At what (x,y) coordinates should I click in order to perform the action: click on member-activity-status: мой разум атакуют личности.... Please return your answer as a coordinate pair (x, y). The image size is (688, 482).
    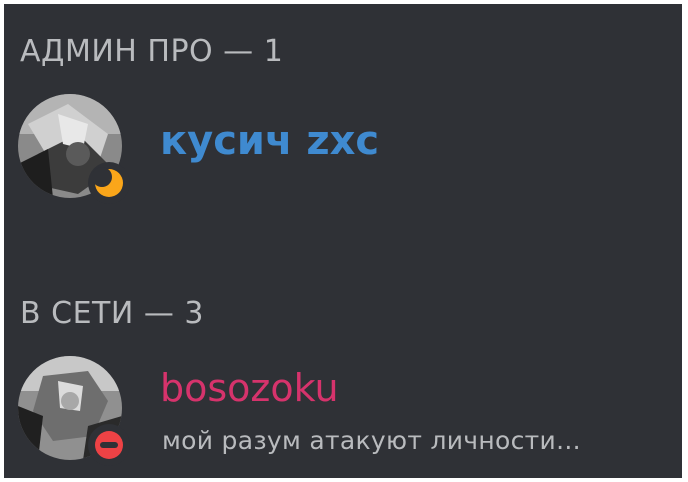
    Looking at the image, I should click on (371, 440).